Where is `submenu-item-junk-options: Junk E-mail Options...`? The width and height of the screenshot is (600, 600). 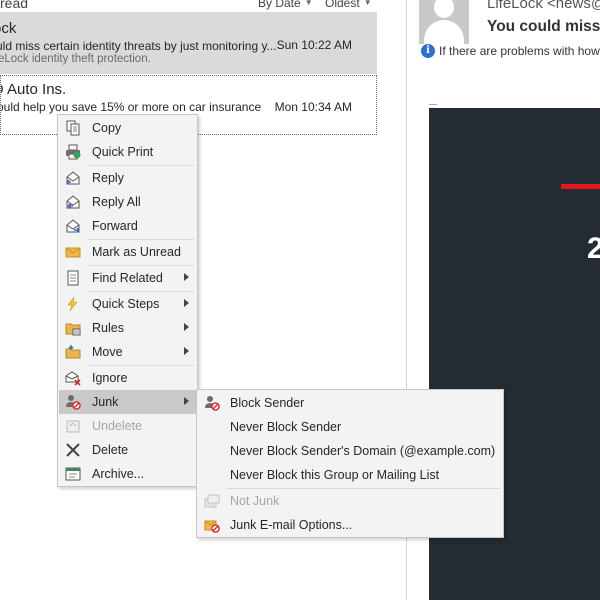 submenu-item-junk-options: Junk E-mail Options... is located at coordinates (350, 525).